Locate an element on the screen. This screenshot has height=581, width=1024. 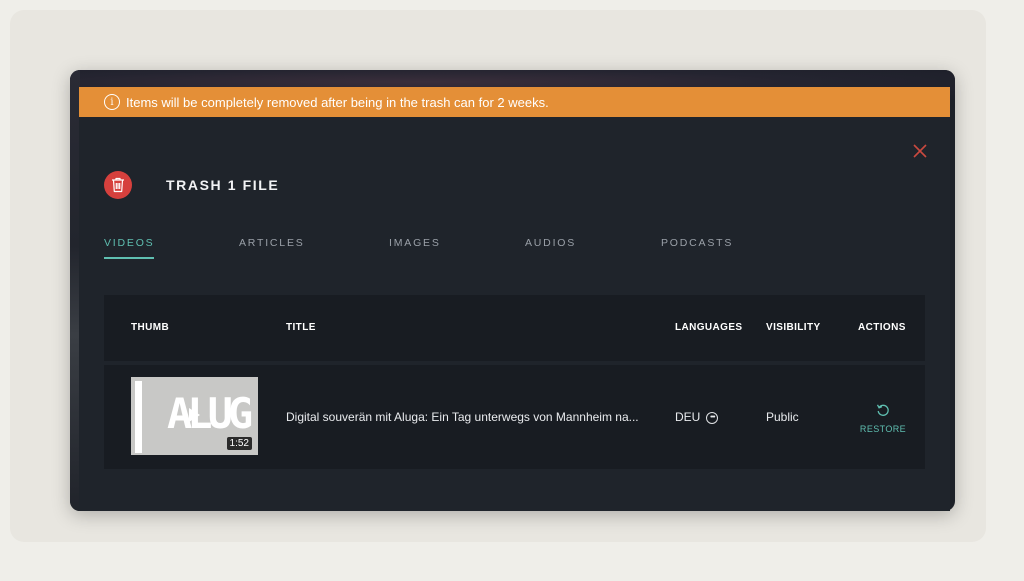
thumbnail-bar is located at coordinates (138, 417).